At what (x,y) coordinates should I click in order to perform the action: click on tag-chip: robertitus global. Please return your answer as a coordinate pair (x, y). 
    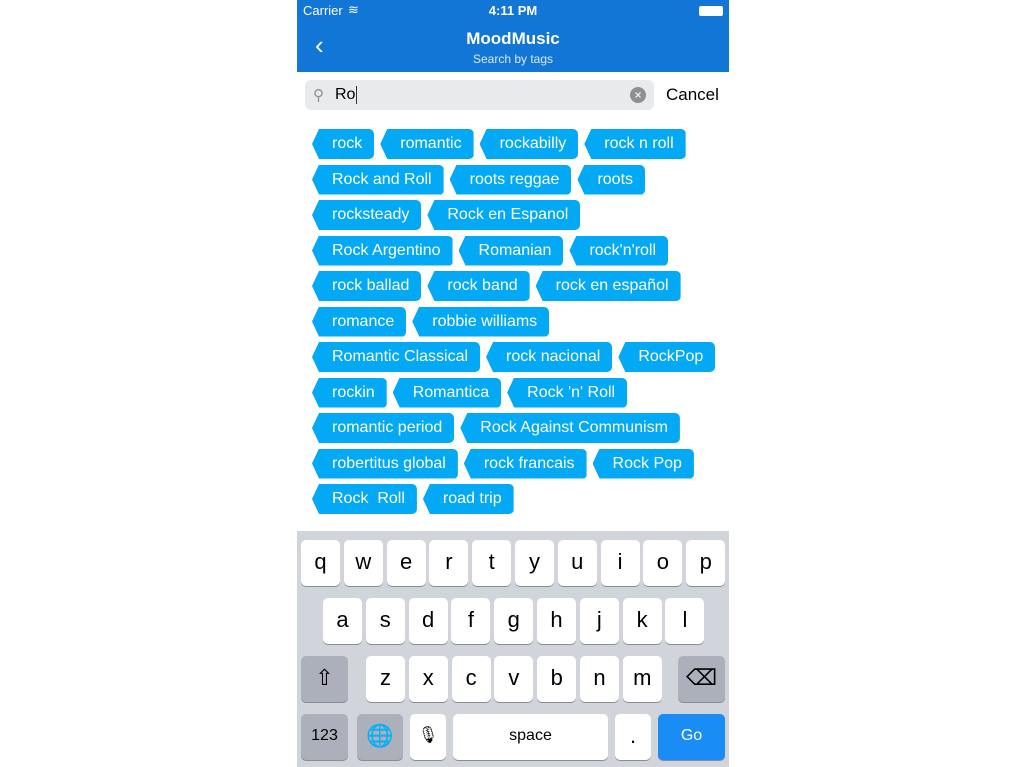
    Looking at the image, I should click on (385, 463).